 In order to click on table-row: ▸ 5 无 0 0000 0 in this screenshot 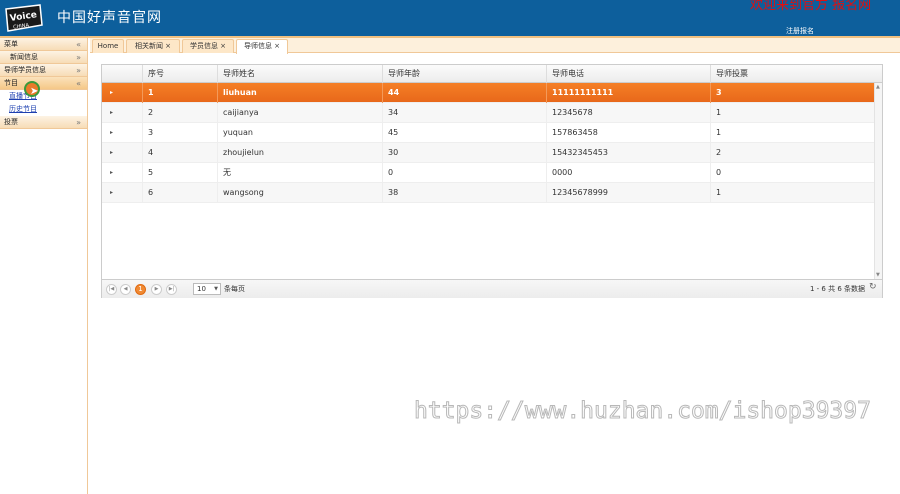, I will do `click(488, 173)`.